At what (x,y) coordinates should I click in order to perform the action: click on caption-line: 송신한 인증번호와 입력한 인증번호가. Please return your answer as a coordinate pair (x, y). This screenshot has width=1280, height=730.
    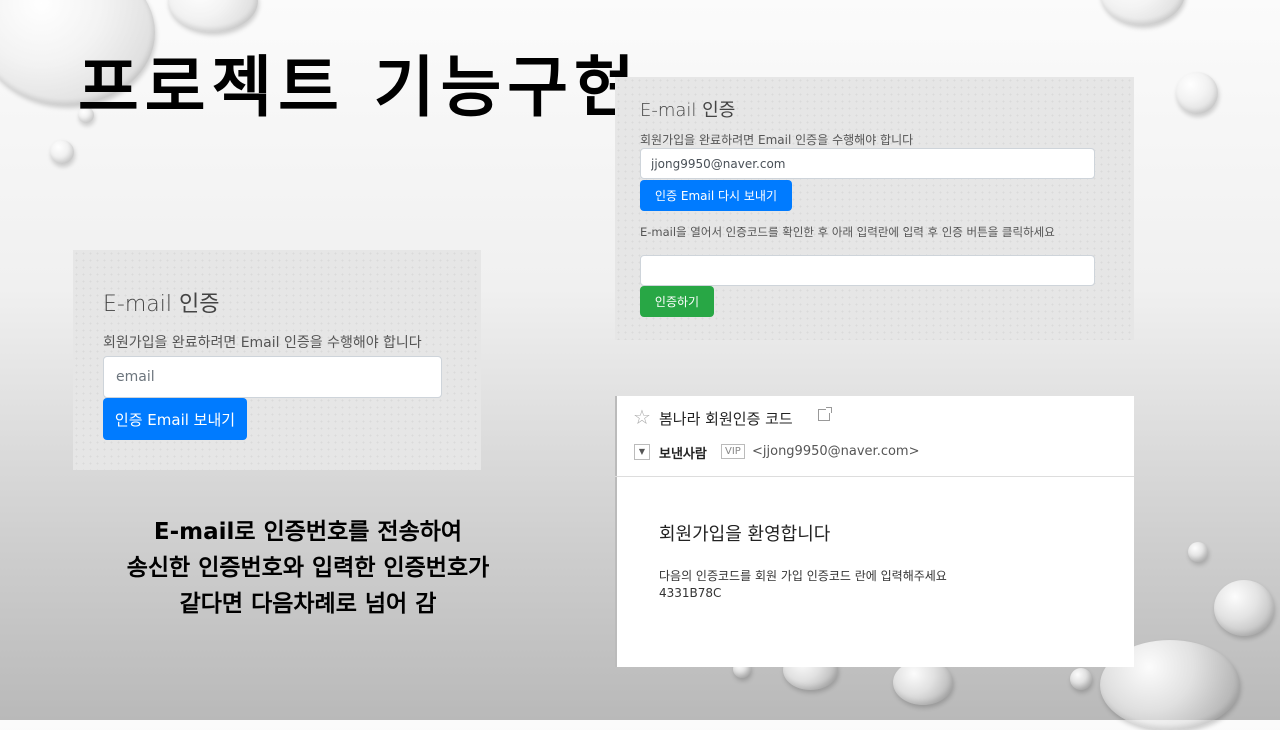
    Looking at the image, I should click on (308, 568).